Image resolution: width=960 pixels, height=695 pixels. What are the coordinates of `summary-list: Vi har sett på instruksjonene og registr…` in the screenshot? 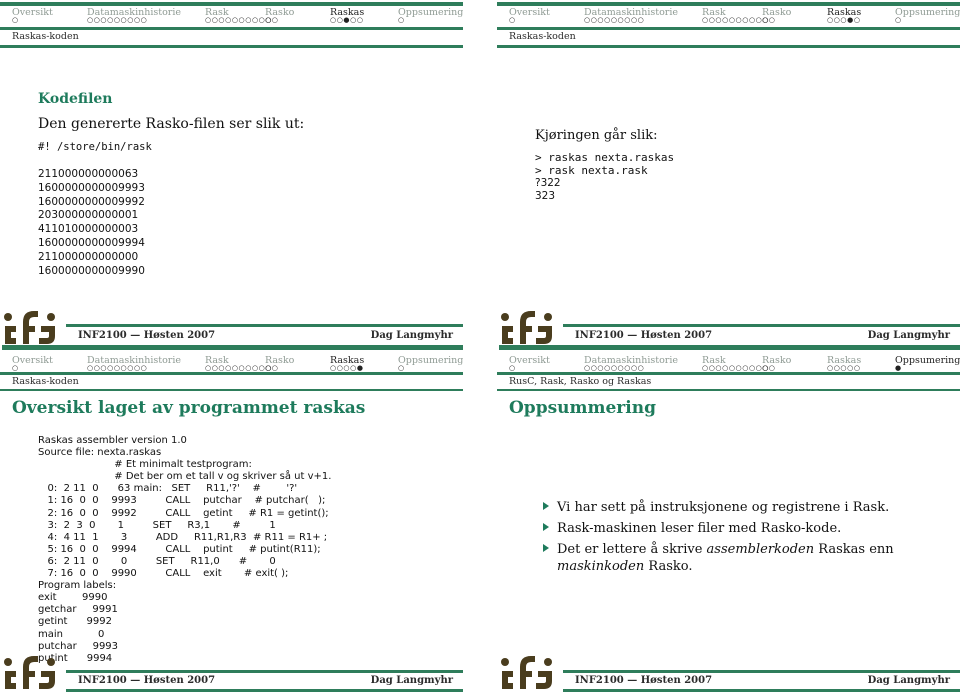 It's located at (748, 539).